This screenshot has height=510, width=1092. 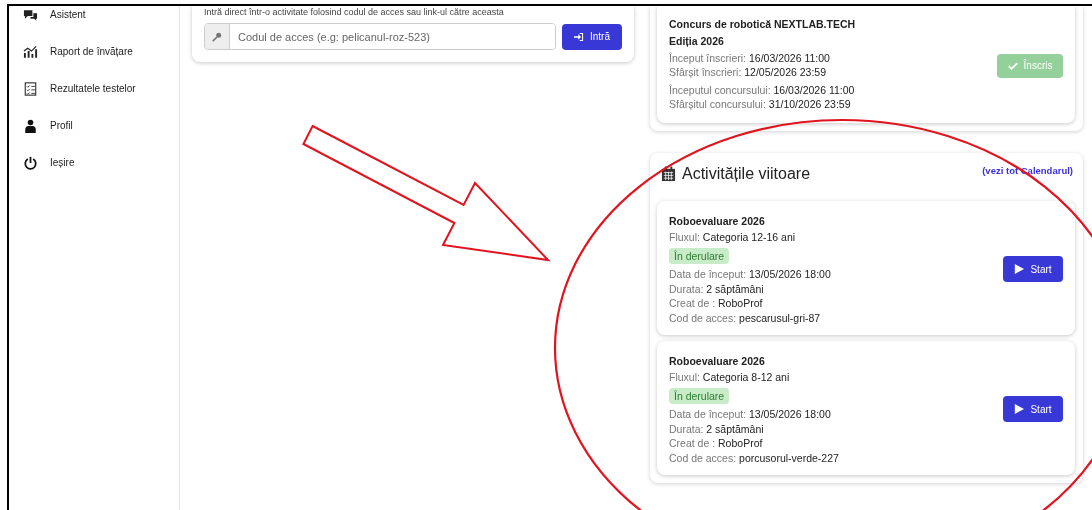 I want to click on stream-line: Fluxul: Categoria 8-12 ani, so click(x=729, y=377).